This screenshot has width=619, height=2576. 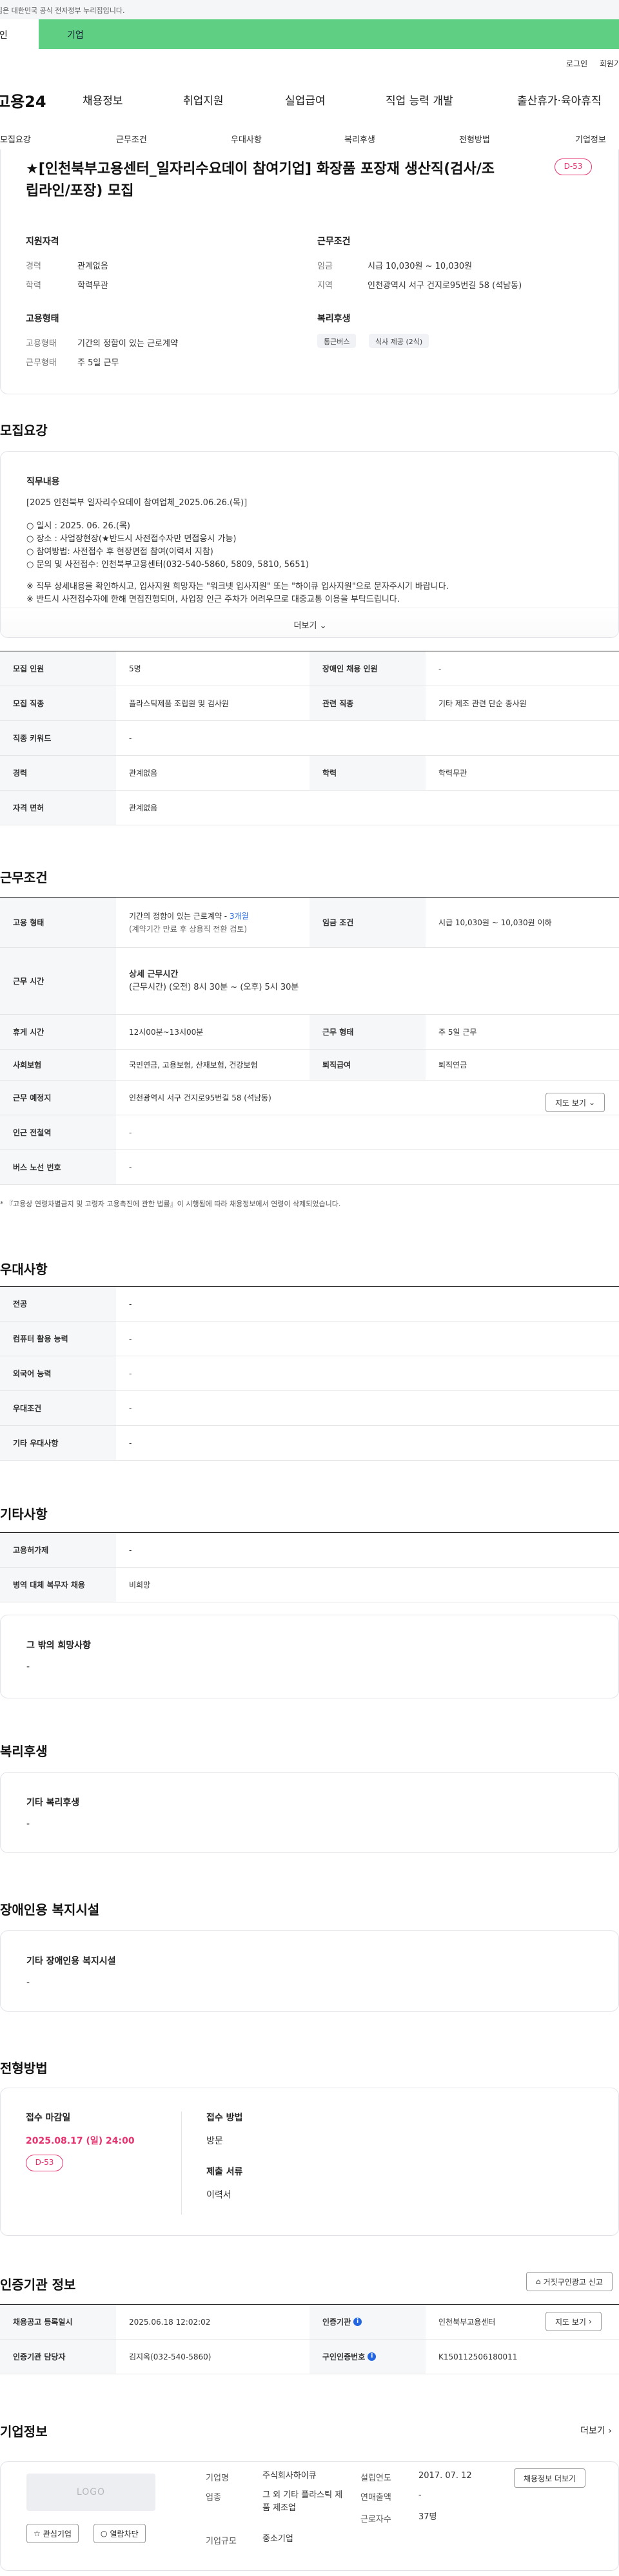 What do you see at coordinates (23, 100) in the screenshot?
I see `site-logo: 고용24` at bounding box center [23, 100].